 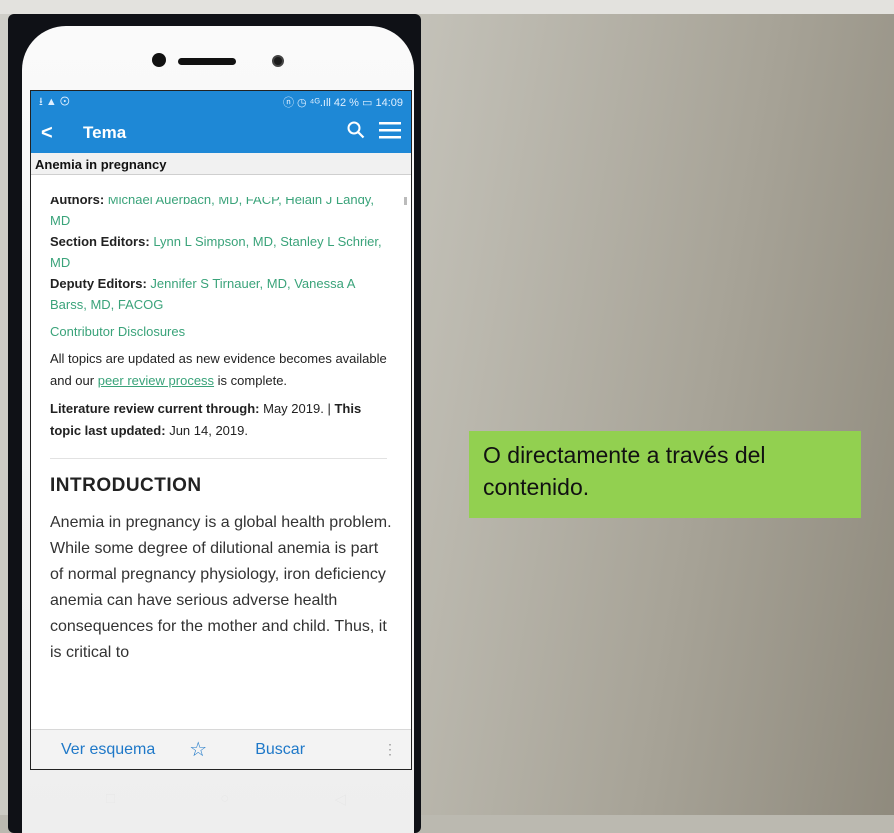 I want to click on home-icon: ○, so click(x=224, y=799).